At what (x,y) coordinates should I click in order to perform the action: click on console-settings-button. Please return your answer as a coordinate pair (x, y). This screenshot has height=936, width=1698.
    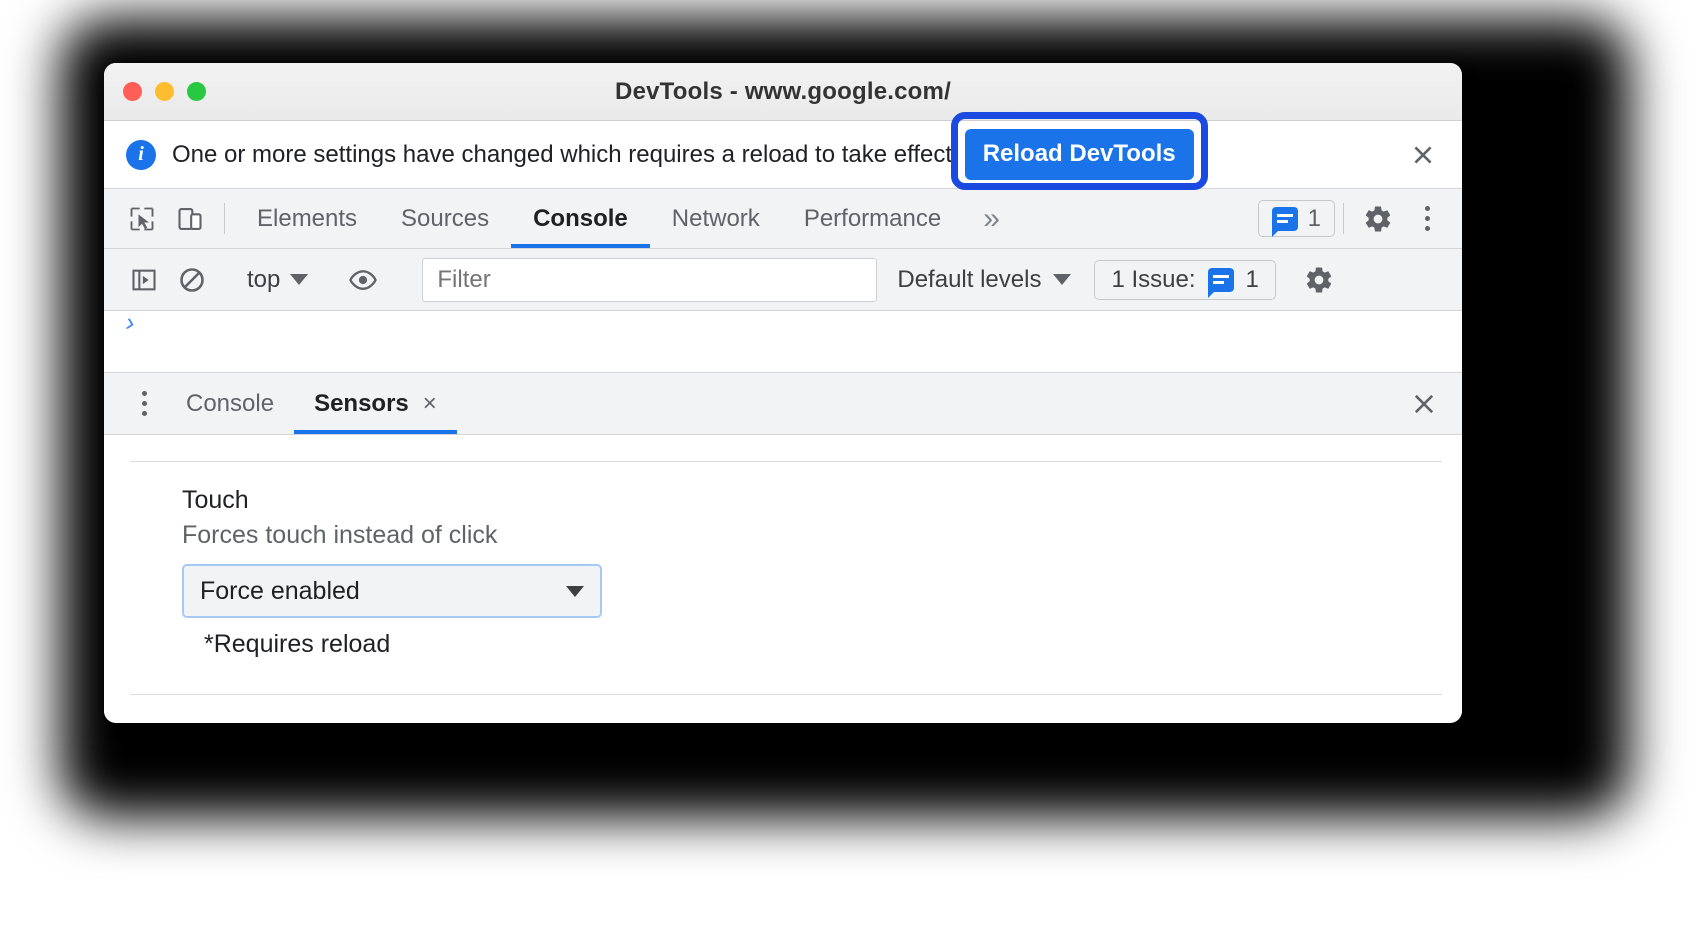
    Looking at the image, I should click on (1319, 280).